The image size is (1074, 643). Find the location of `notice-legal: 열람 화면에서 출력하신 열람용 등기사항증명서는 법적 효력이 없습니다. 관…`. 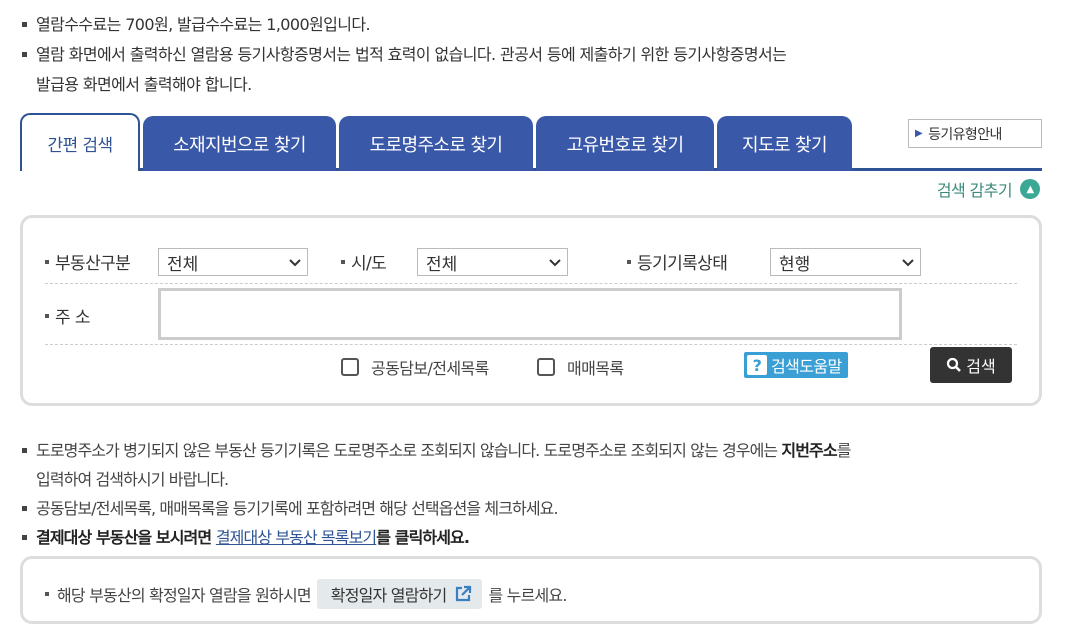

notice-legal: 열람 화면에서 출력하신 열람용 등기사항증명서는 법적 효력이 없습니다. 관… is located at coordinates (540, 55).